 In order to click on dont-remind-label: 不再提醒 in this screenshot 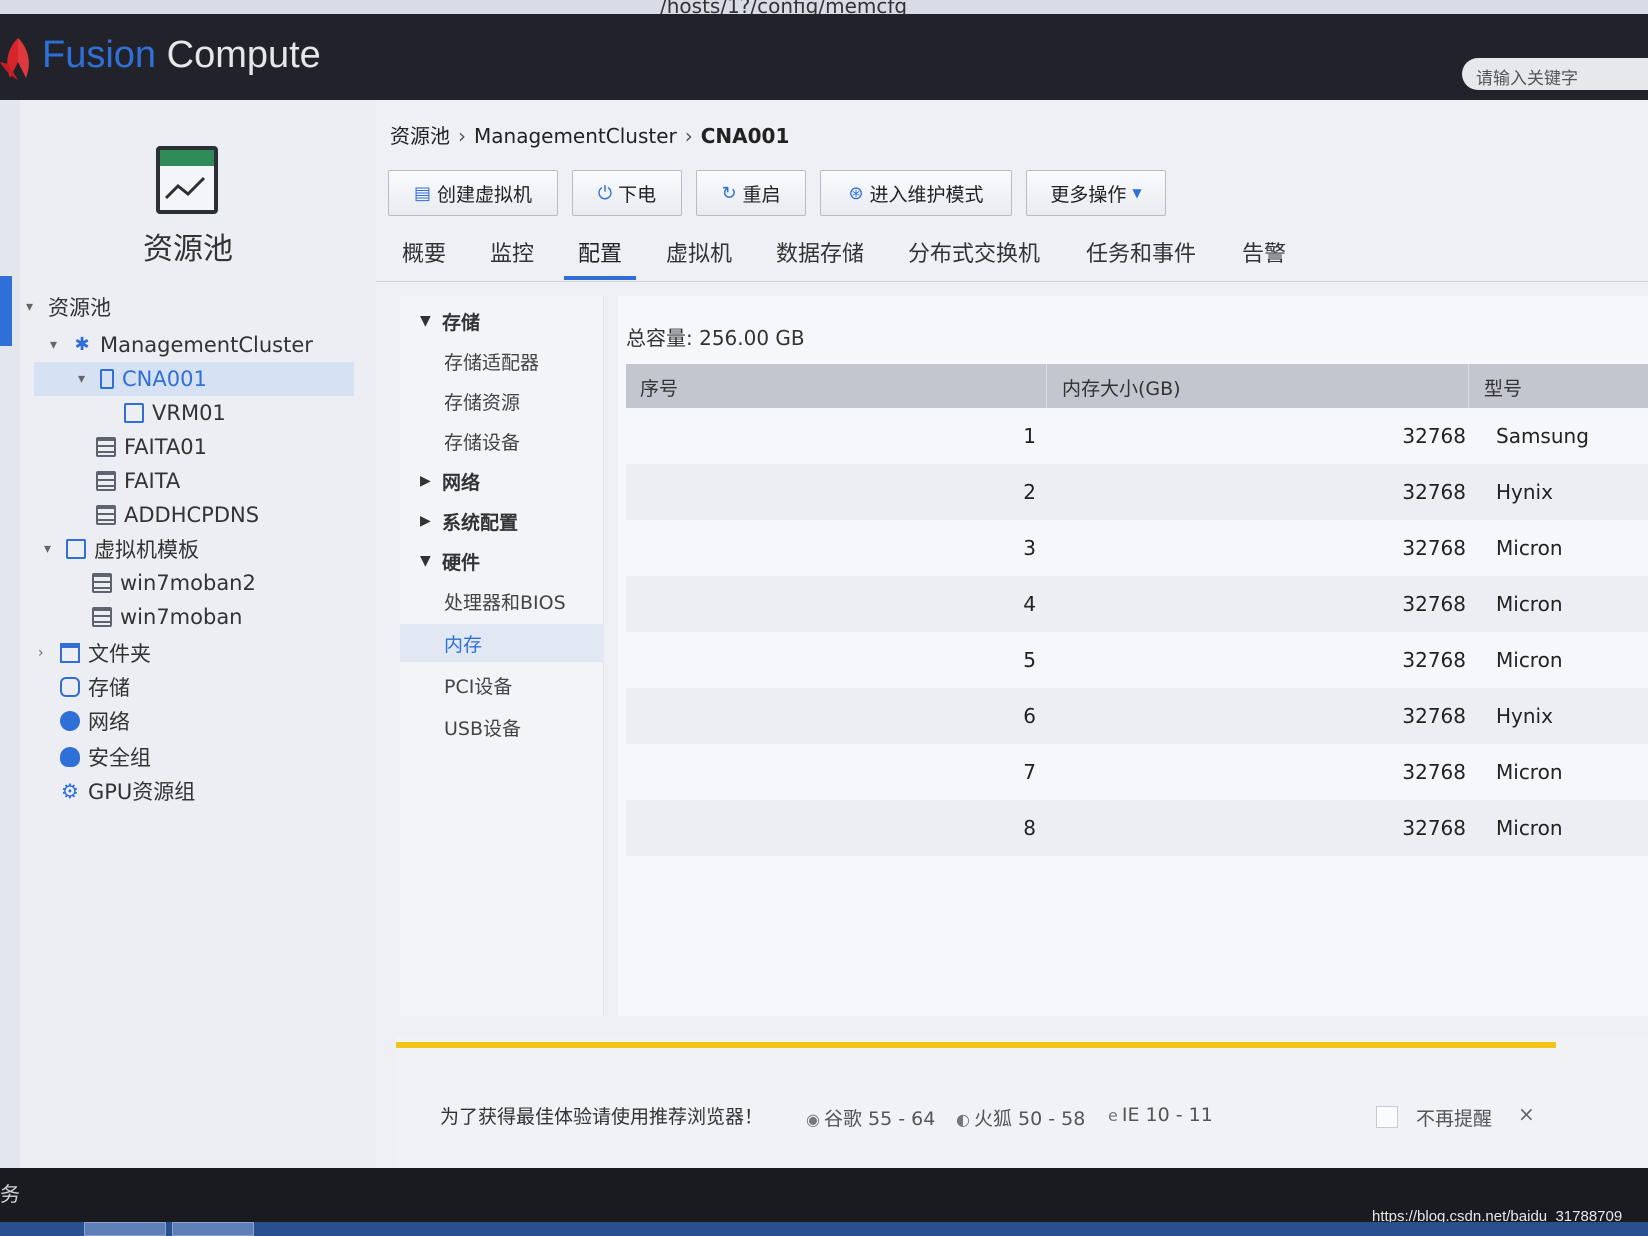, I will do `click(1454, 1117)`.